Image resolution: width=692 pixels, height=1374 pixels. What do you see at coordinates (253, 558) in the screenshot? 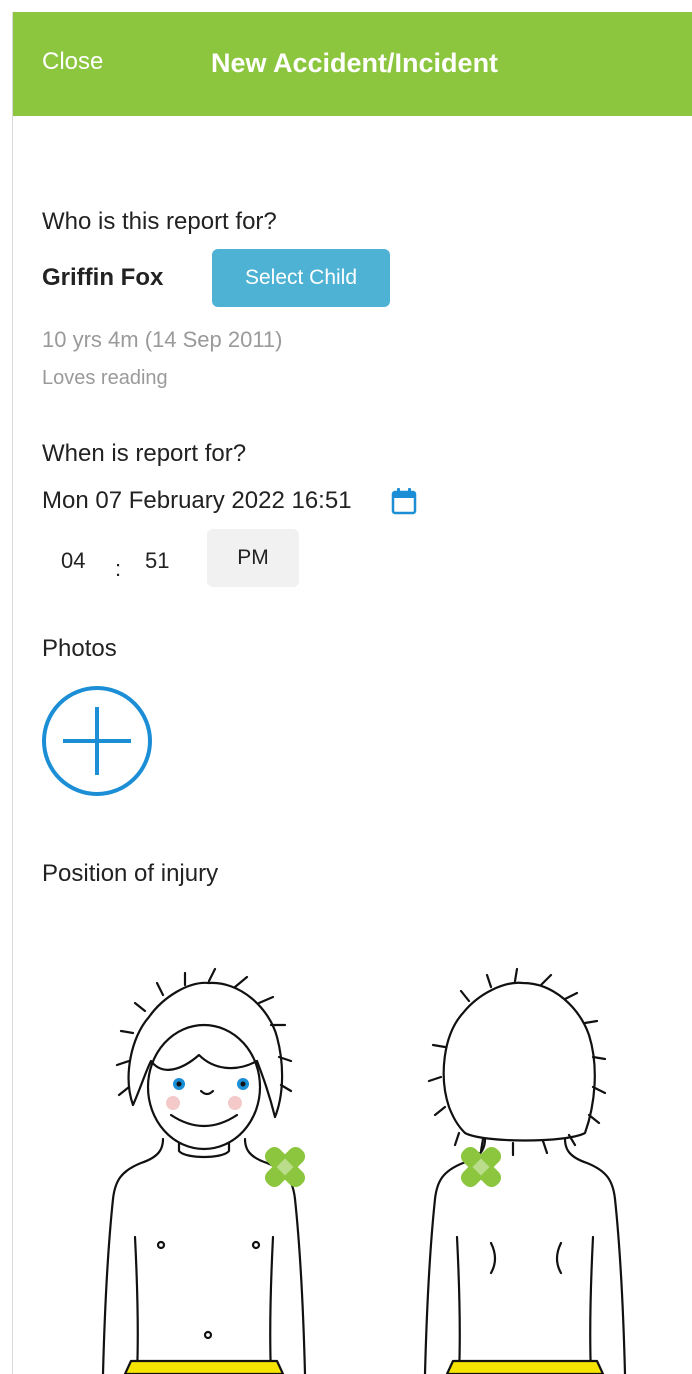
I see `ampm-toggle: PM` at bounding box center [253, 558].